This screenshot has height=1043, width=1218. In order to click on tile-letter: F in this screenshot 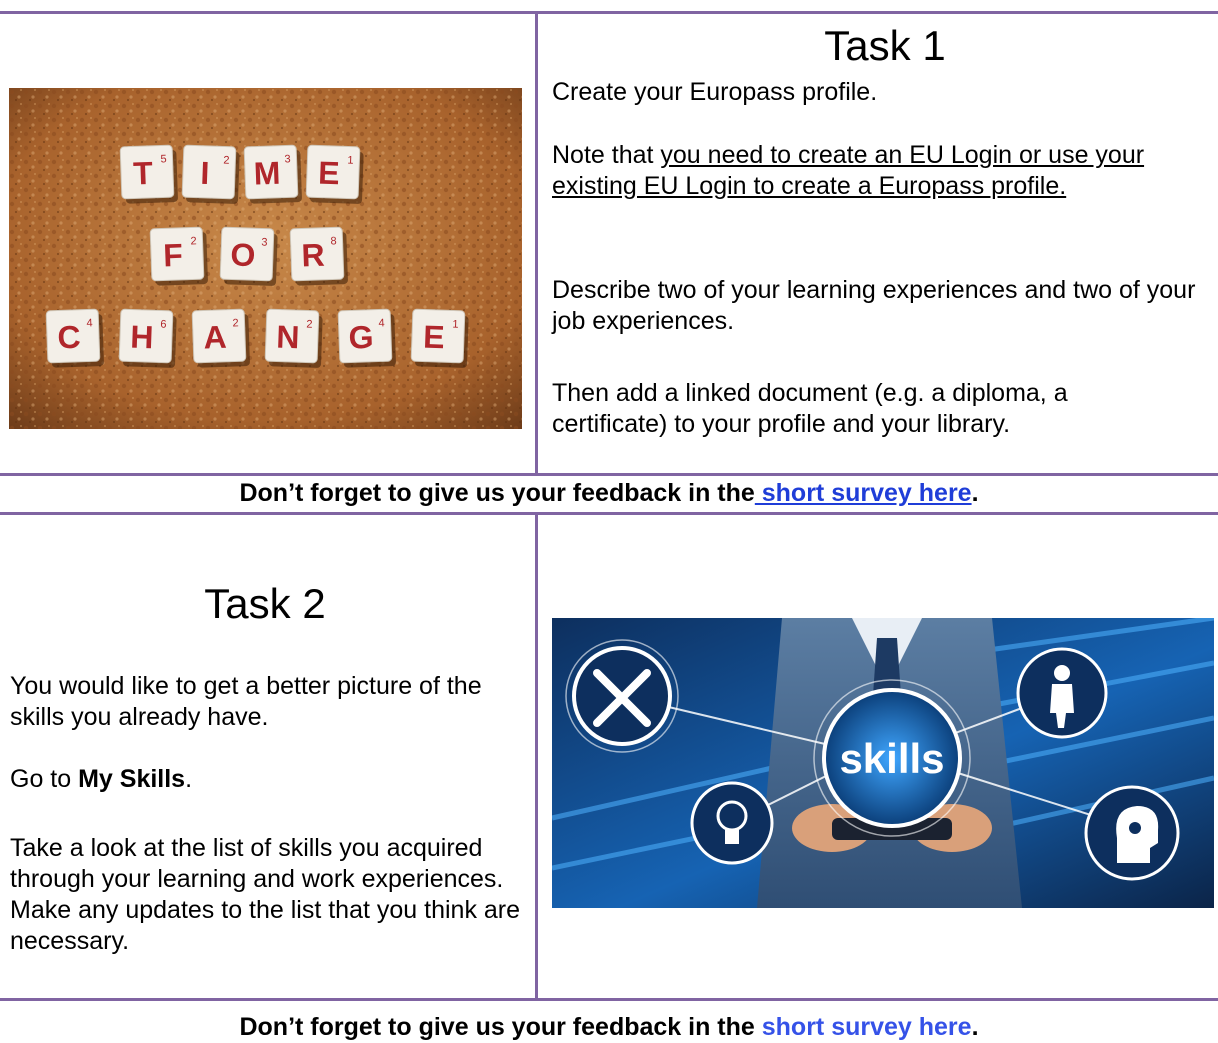, I will do `click(173, 255)`.